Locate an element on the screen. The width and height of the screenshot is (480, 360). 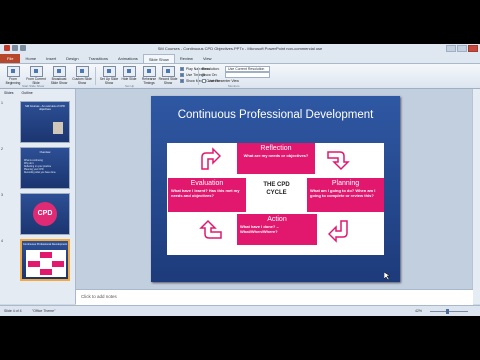
tab-view: View is located at coordinates (207, 58).